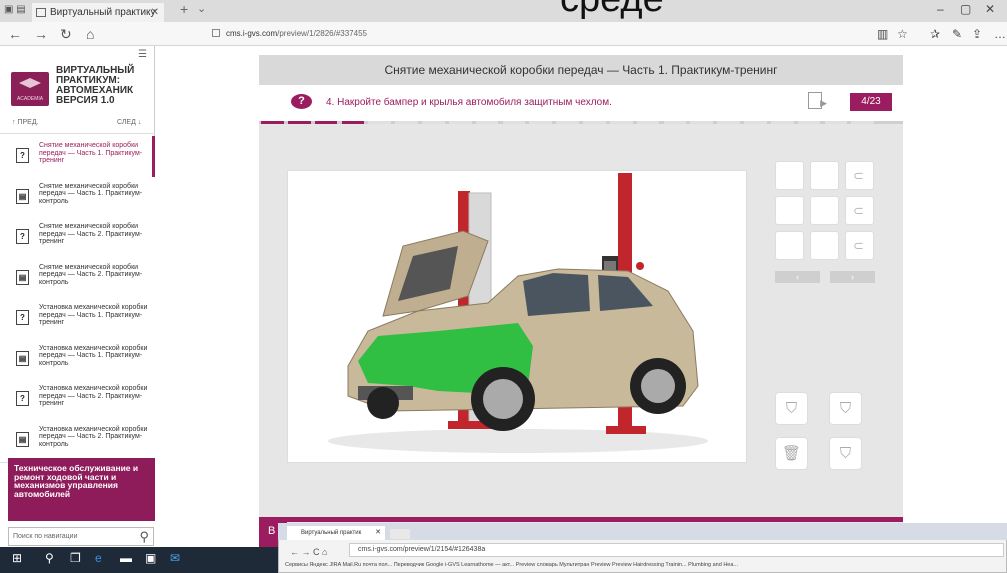 The height and width of the screenshot is (573, 1007). Describe the element at coordinates (81, 536) in the screenshot. I see `navigation-search-input: Поиск по навигации ⚲` at that location.